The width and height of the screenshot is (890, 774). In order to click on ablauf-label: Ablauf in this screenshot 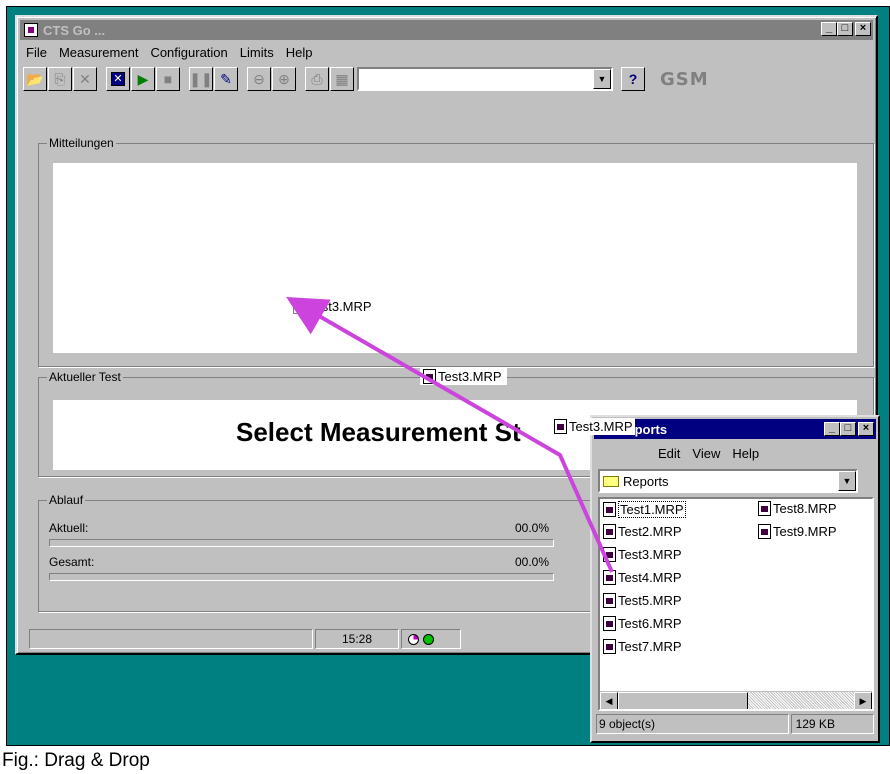, I will do `click(66, 500)`.